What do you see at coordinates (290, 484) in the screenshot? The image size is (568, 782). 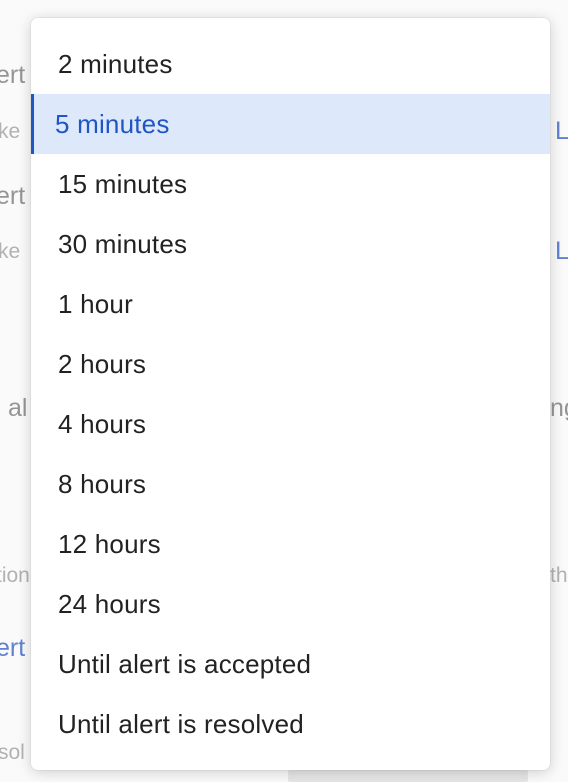 I see `option-8-hours: 8 hours` at bounding box center [290, 484].